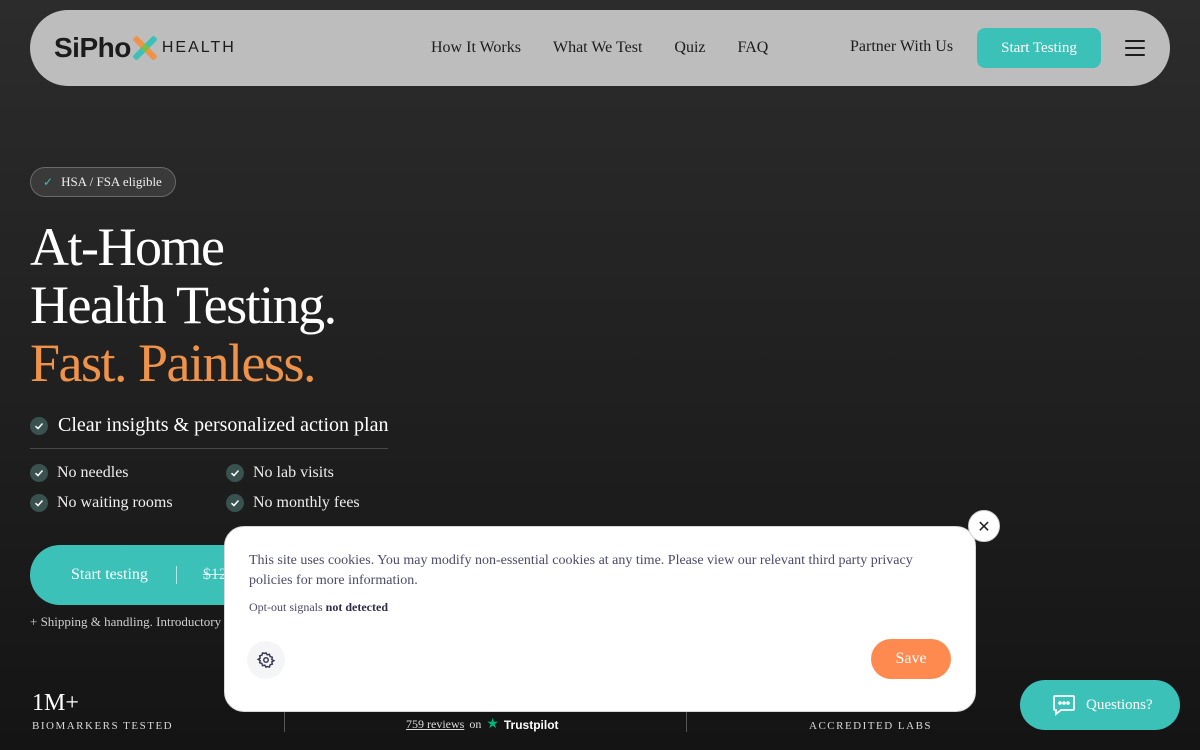 This screenshot has height=750, width=1200. I want to click on hero-title-line2: Health Testing., so click(183, 305).